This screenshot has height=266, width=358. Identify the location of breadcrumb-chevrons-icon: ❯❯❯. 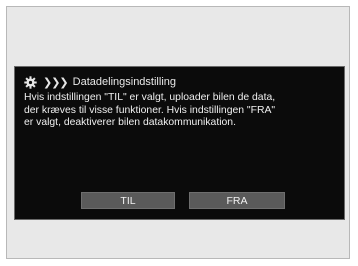
(56, 82).